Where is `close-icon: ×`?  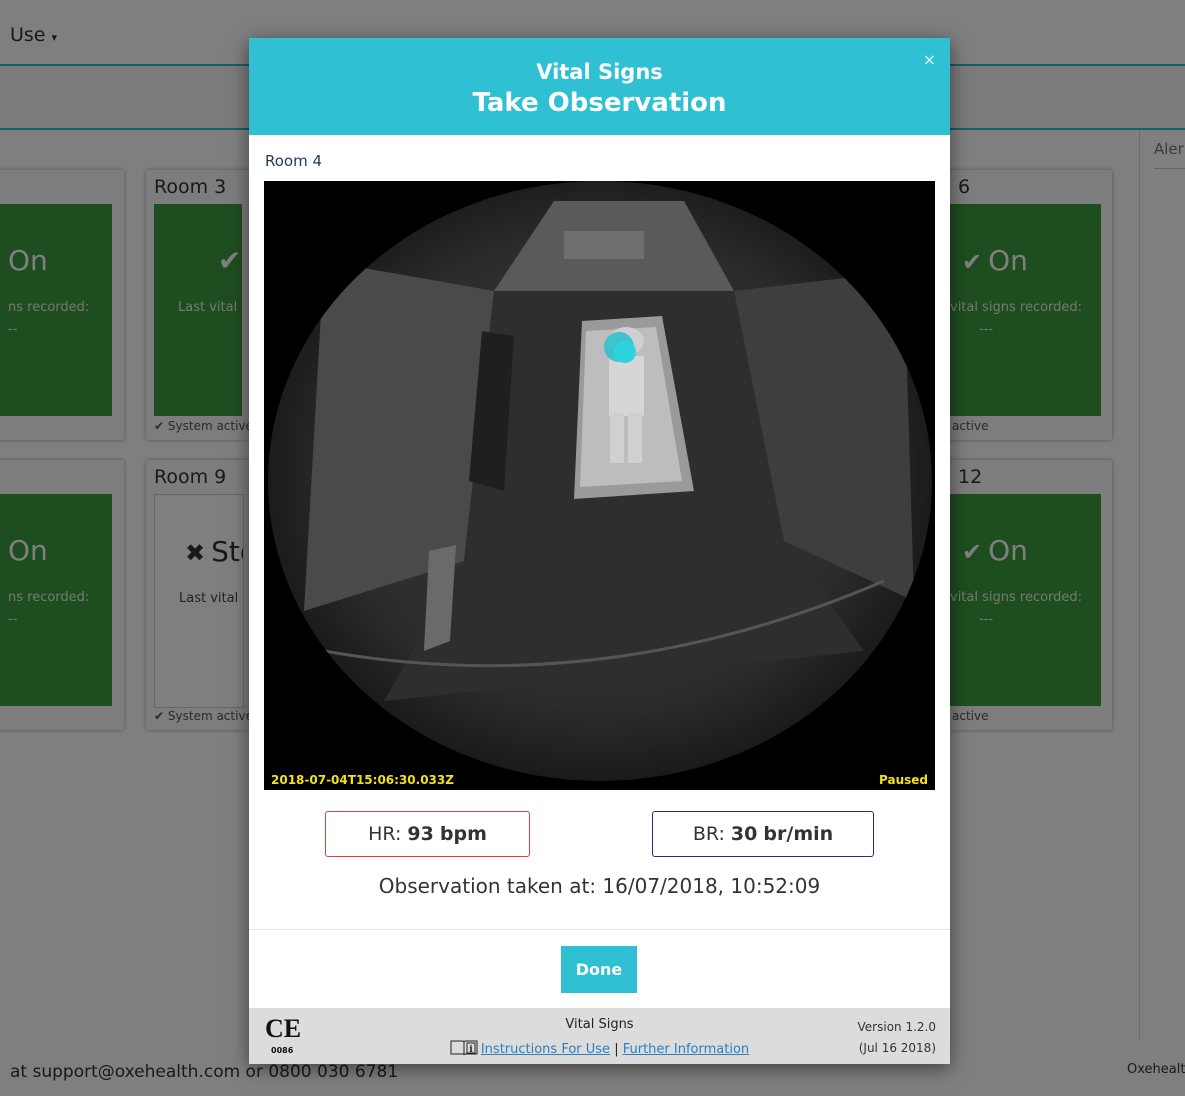 close-icon: × is located at coordinates (929, 59).